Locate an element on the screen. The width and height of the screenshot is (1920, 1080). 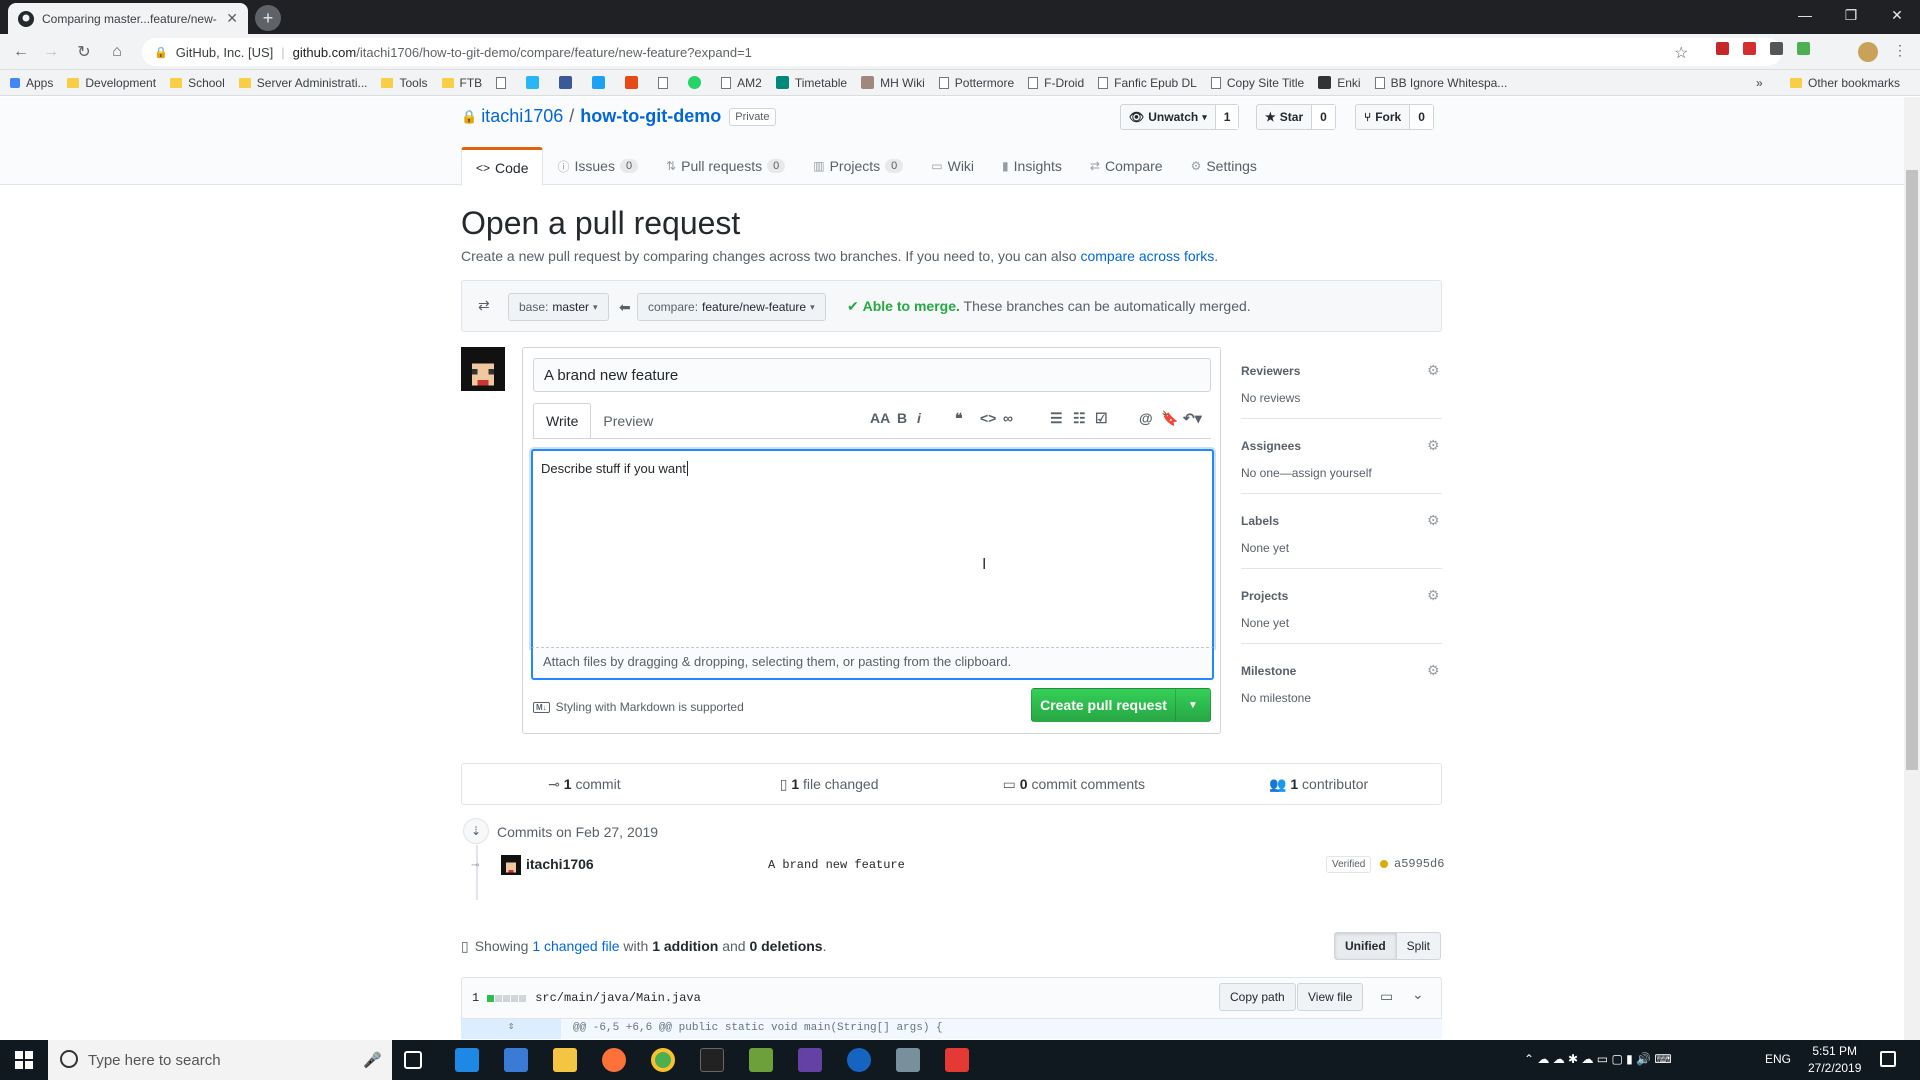
input-language: ENG is located at coordinates (1778, 1059).